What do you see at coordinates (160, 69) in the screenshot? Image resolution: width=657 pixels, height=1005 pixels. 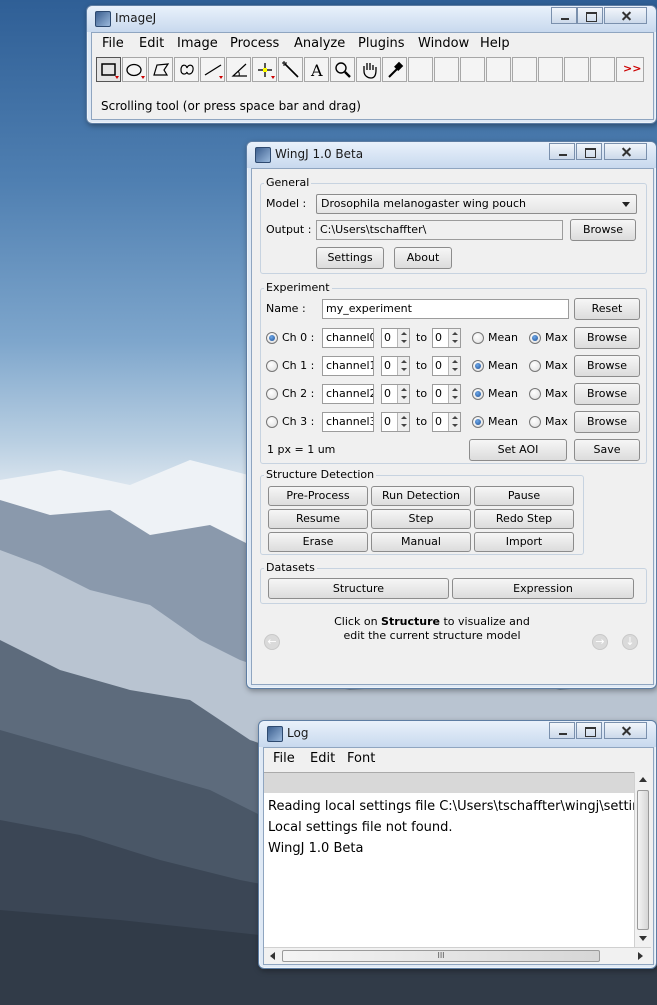 I see `polygon-tool-icon` at bounding box center [160, 69].